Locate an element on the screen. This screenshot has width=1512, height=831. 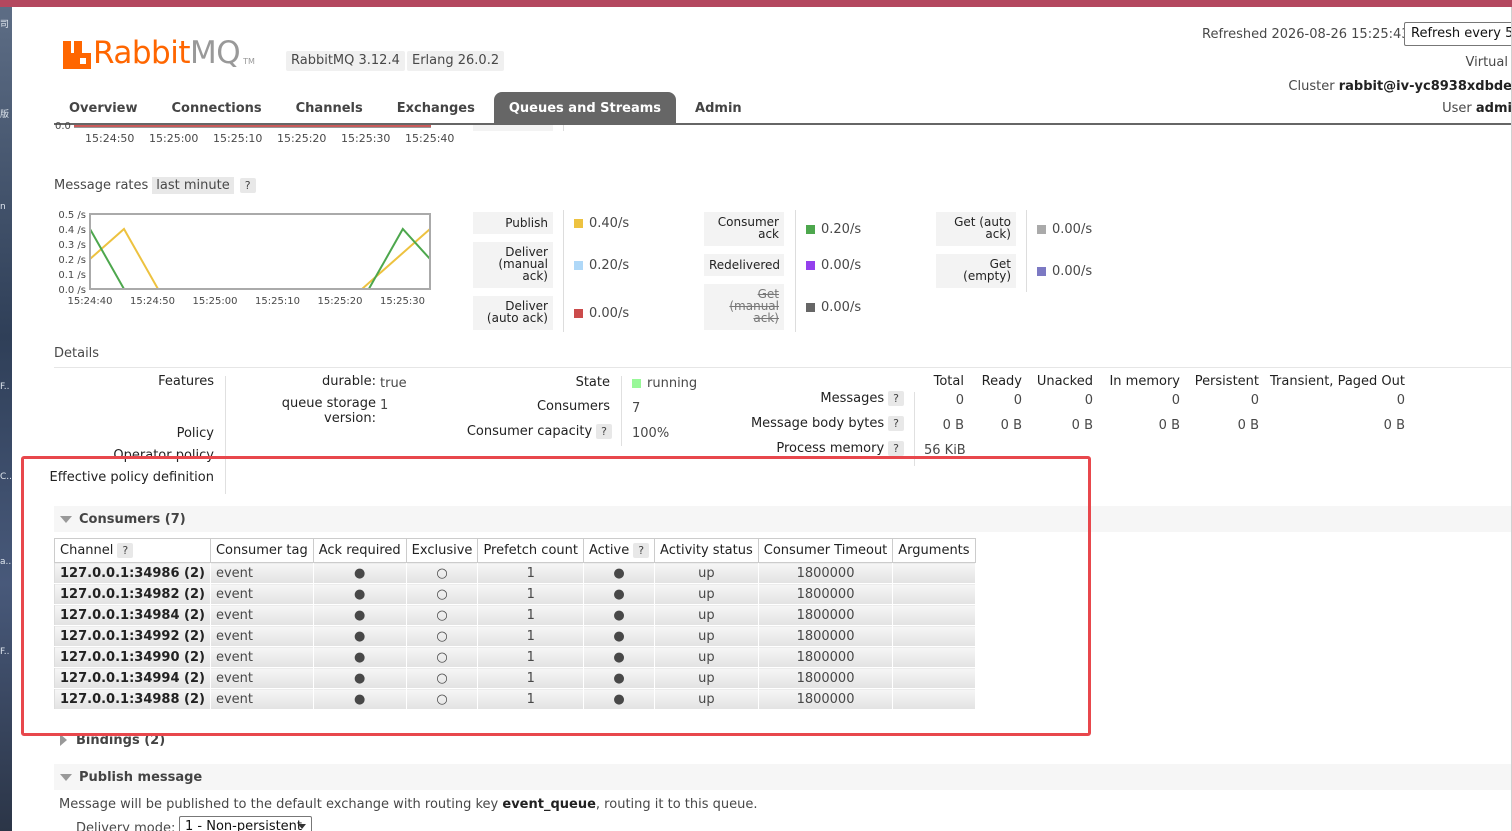
get-manual-swatch-icon is located at coordinates (810, 307).